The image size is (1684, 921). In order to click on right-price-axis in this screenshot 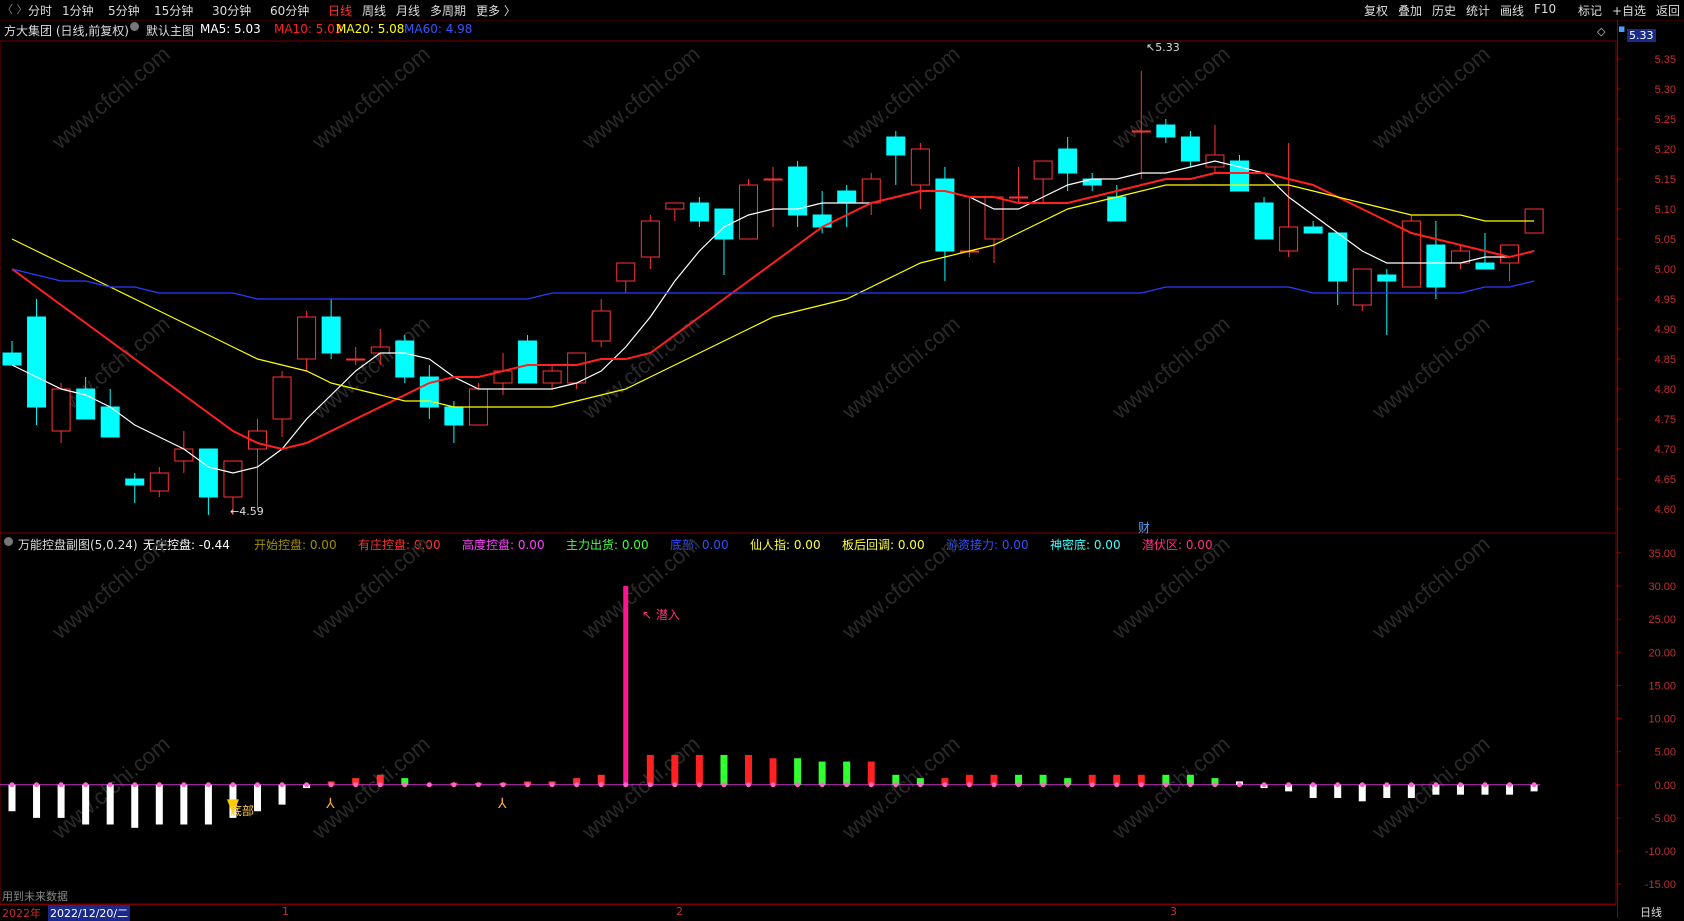, I will do `click(1650, 469)`.